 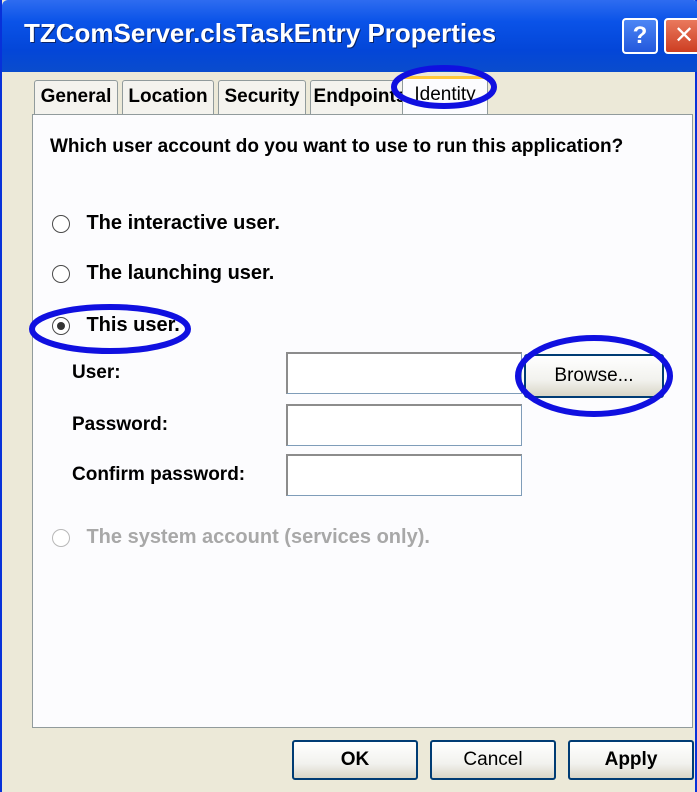 I want to click on cancel-label: Cancel, so click(x=493, y=759).